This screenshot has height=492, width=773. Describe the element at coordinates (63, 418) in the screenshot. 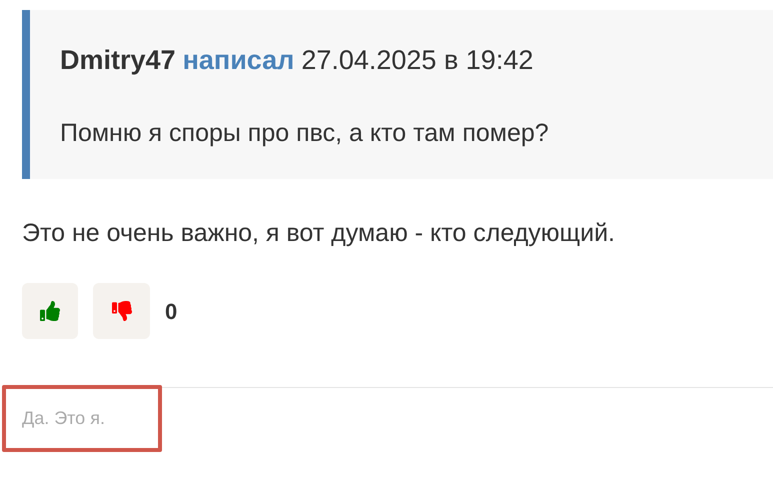

I see `signature-text: Да. Это я.` at that location.